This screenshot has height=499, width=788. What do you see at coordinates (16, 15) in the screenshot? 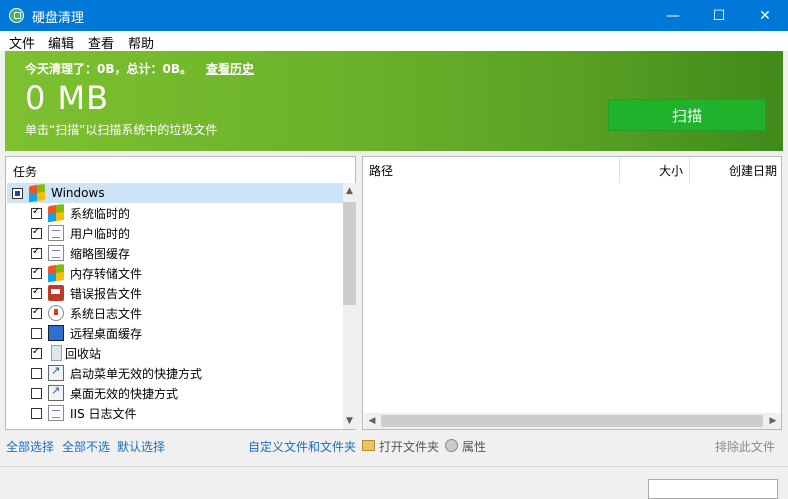
I see `app-icon` at bounding box center [16, 15].